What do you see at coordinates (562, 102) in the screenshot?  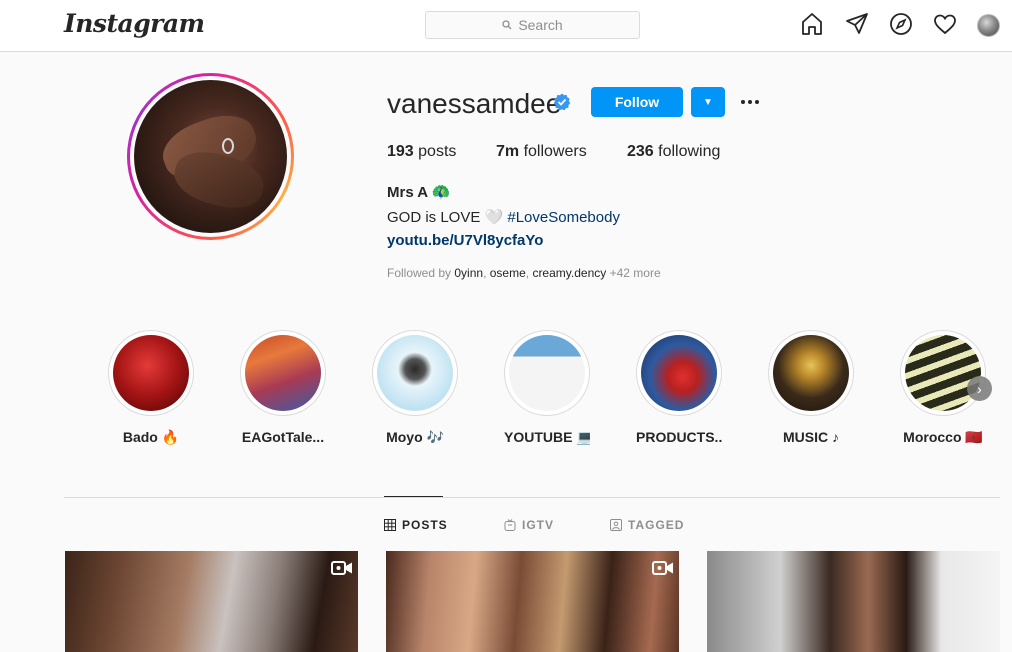 I see `verified-badge-icon` at bounding box center [562, 102].